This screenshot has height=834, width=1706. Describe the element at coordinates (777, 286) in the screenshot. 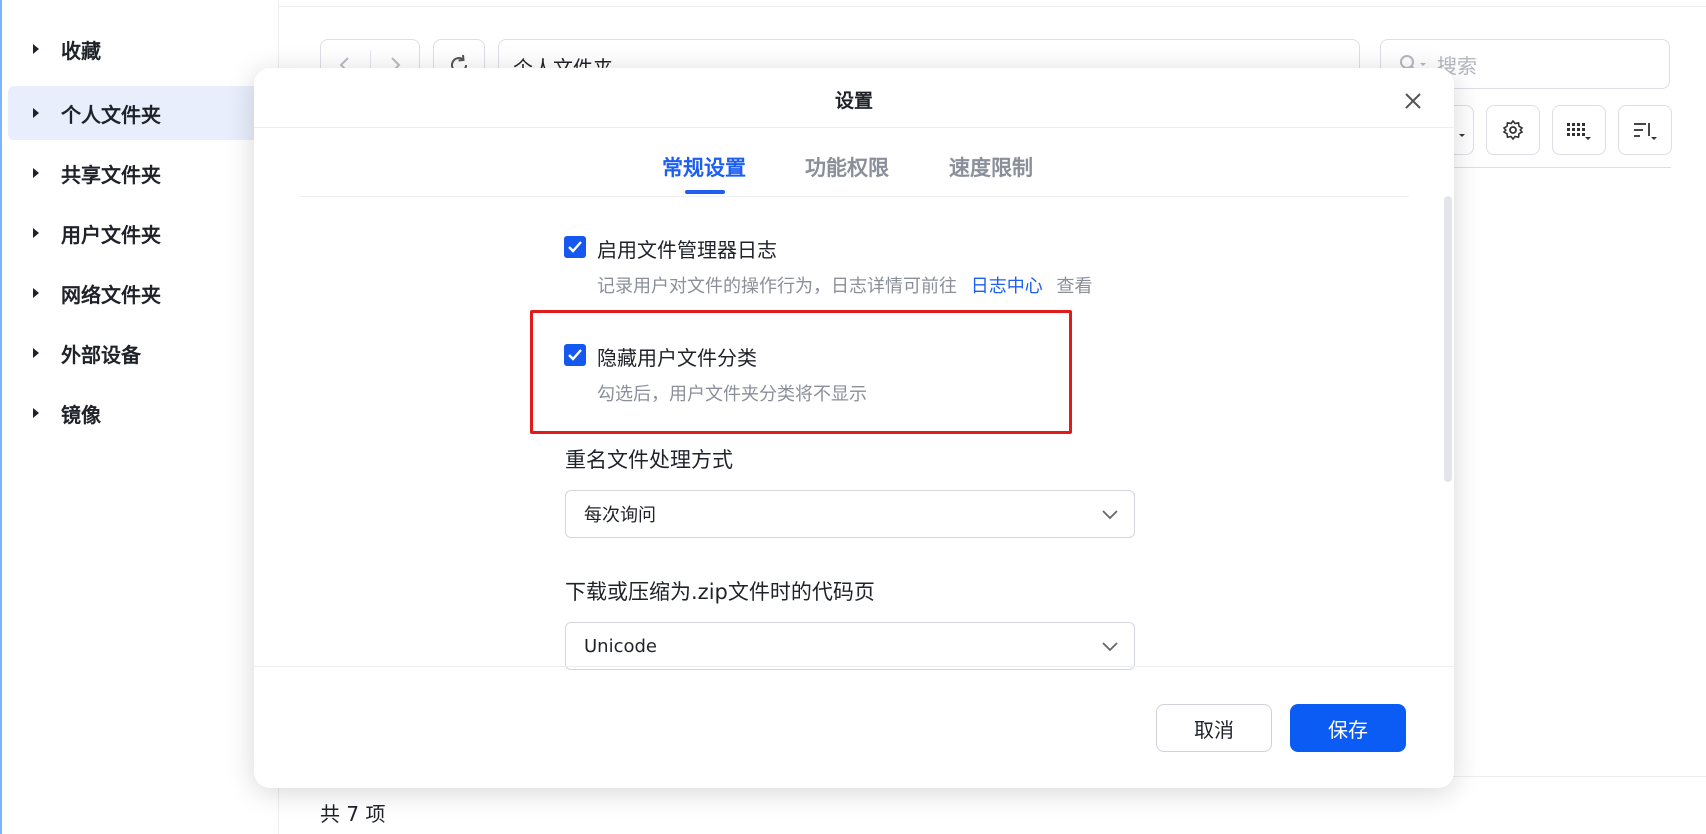

I see `description-text: 记录用户对文件的操作行为，日志详情可前往` at that location.